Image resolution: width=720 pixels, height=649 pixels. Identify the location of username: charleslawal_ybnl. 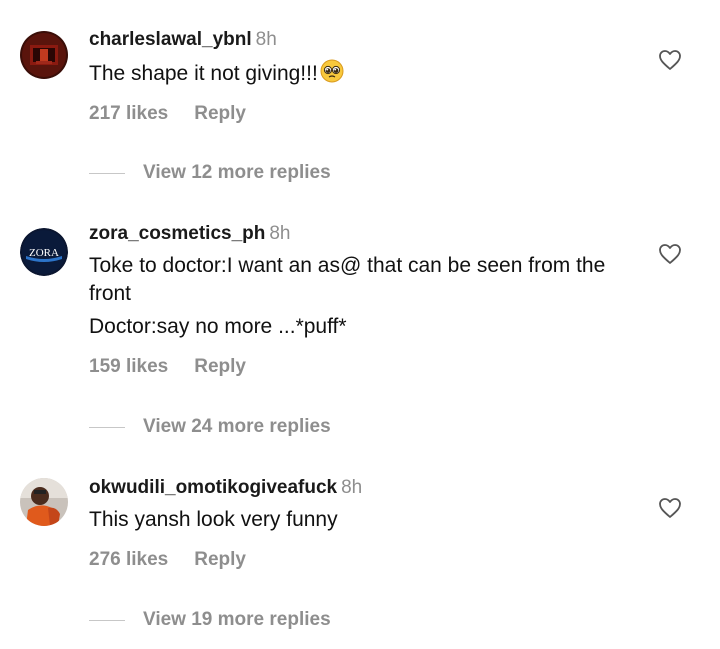
(170, 39).